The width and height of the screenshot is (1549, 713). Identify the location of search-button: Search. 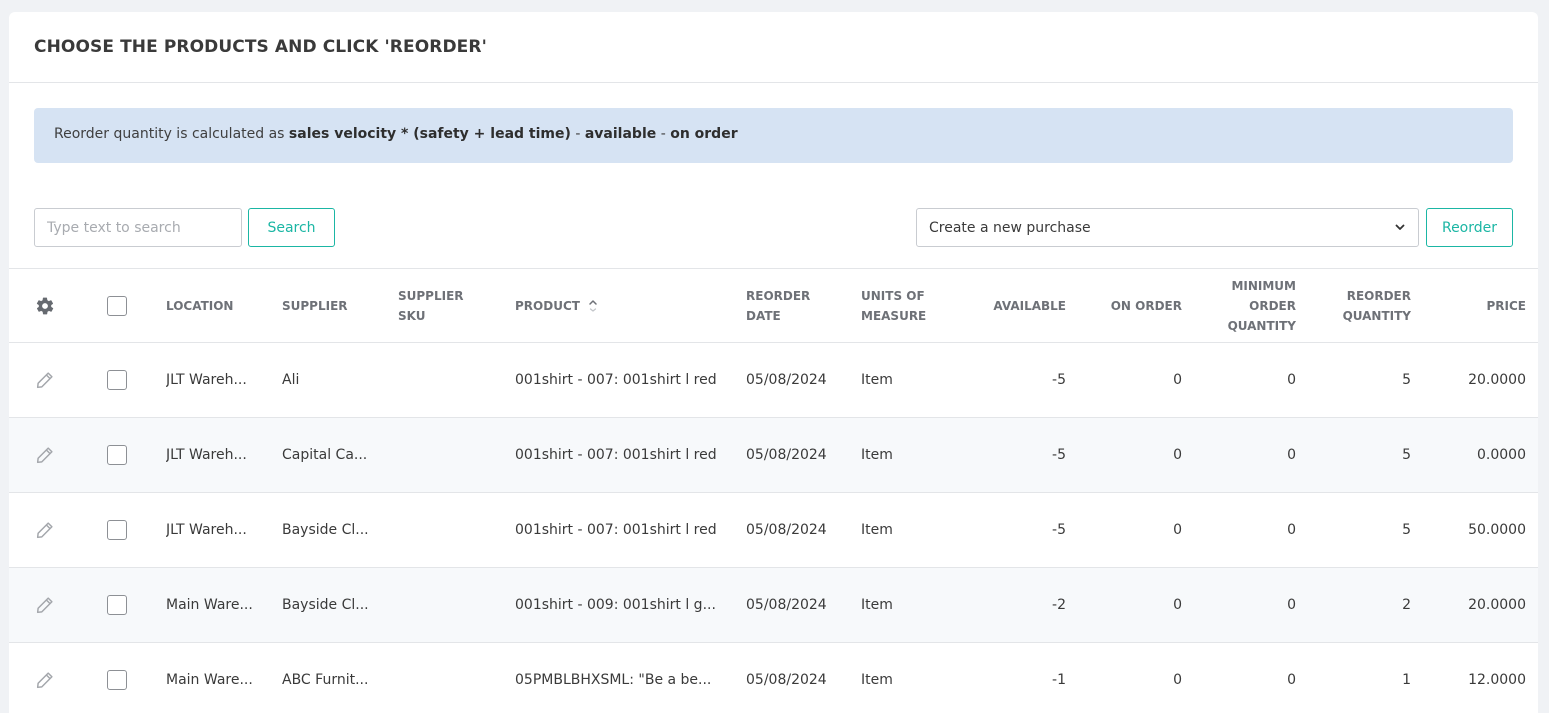
(291, 227).